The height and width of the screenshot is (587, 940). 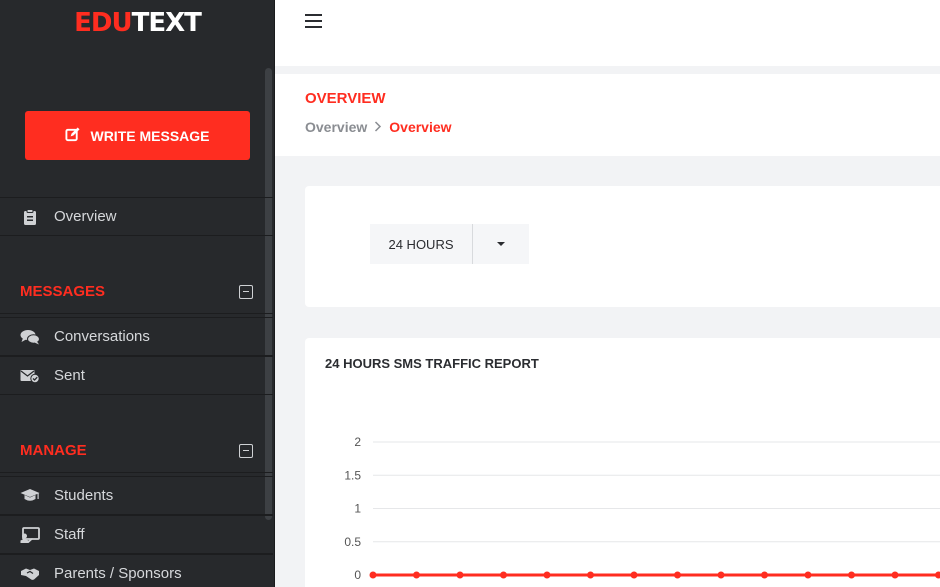 What do you see at coordinates (345, 98) in the screenshot?
I see `page-title: OVERVIEW` at bounding box center [345, 98].